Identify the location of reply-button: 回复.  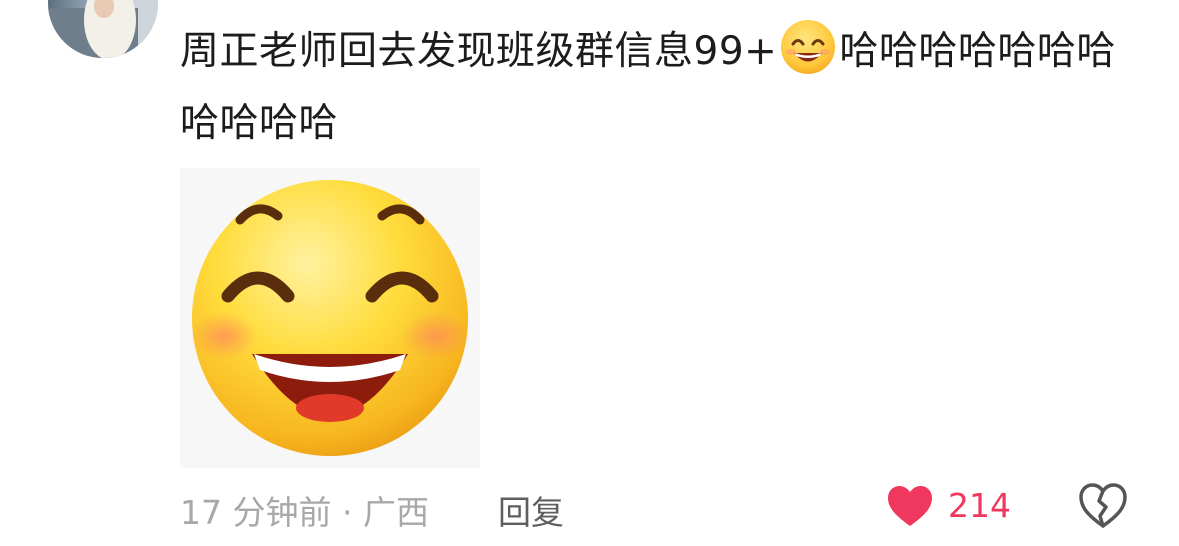
(531, 510).